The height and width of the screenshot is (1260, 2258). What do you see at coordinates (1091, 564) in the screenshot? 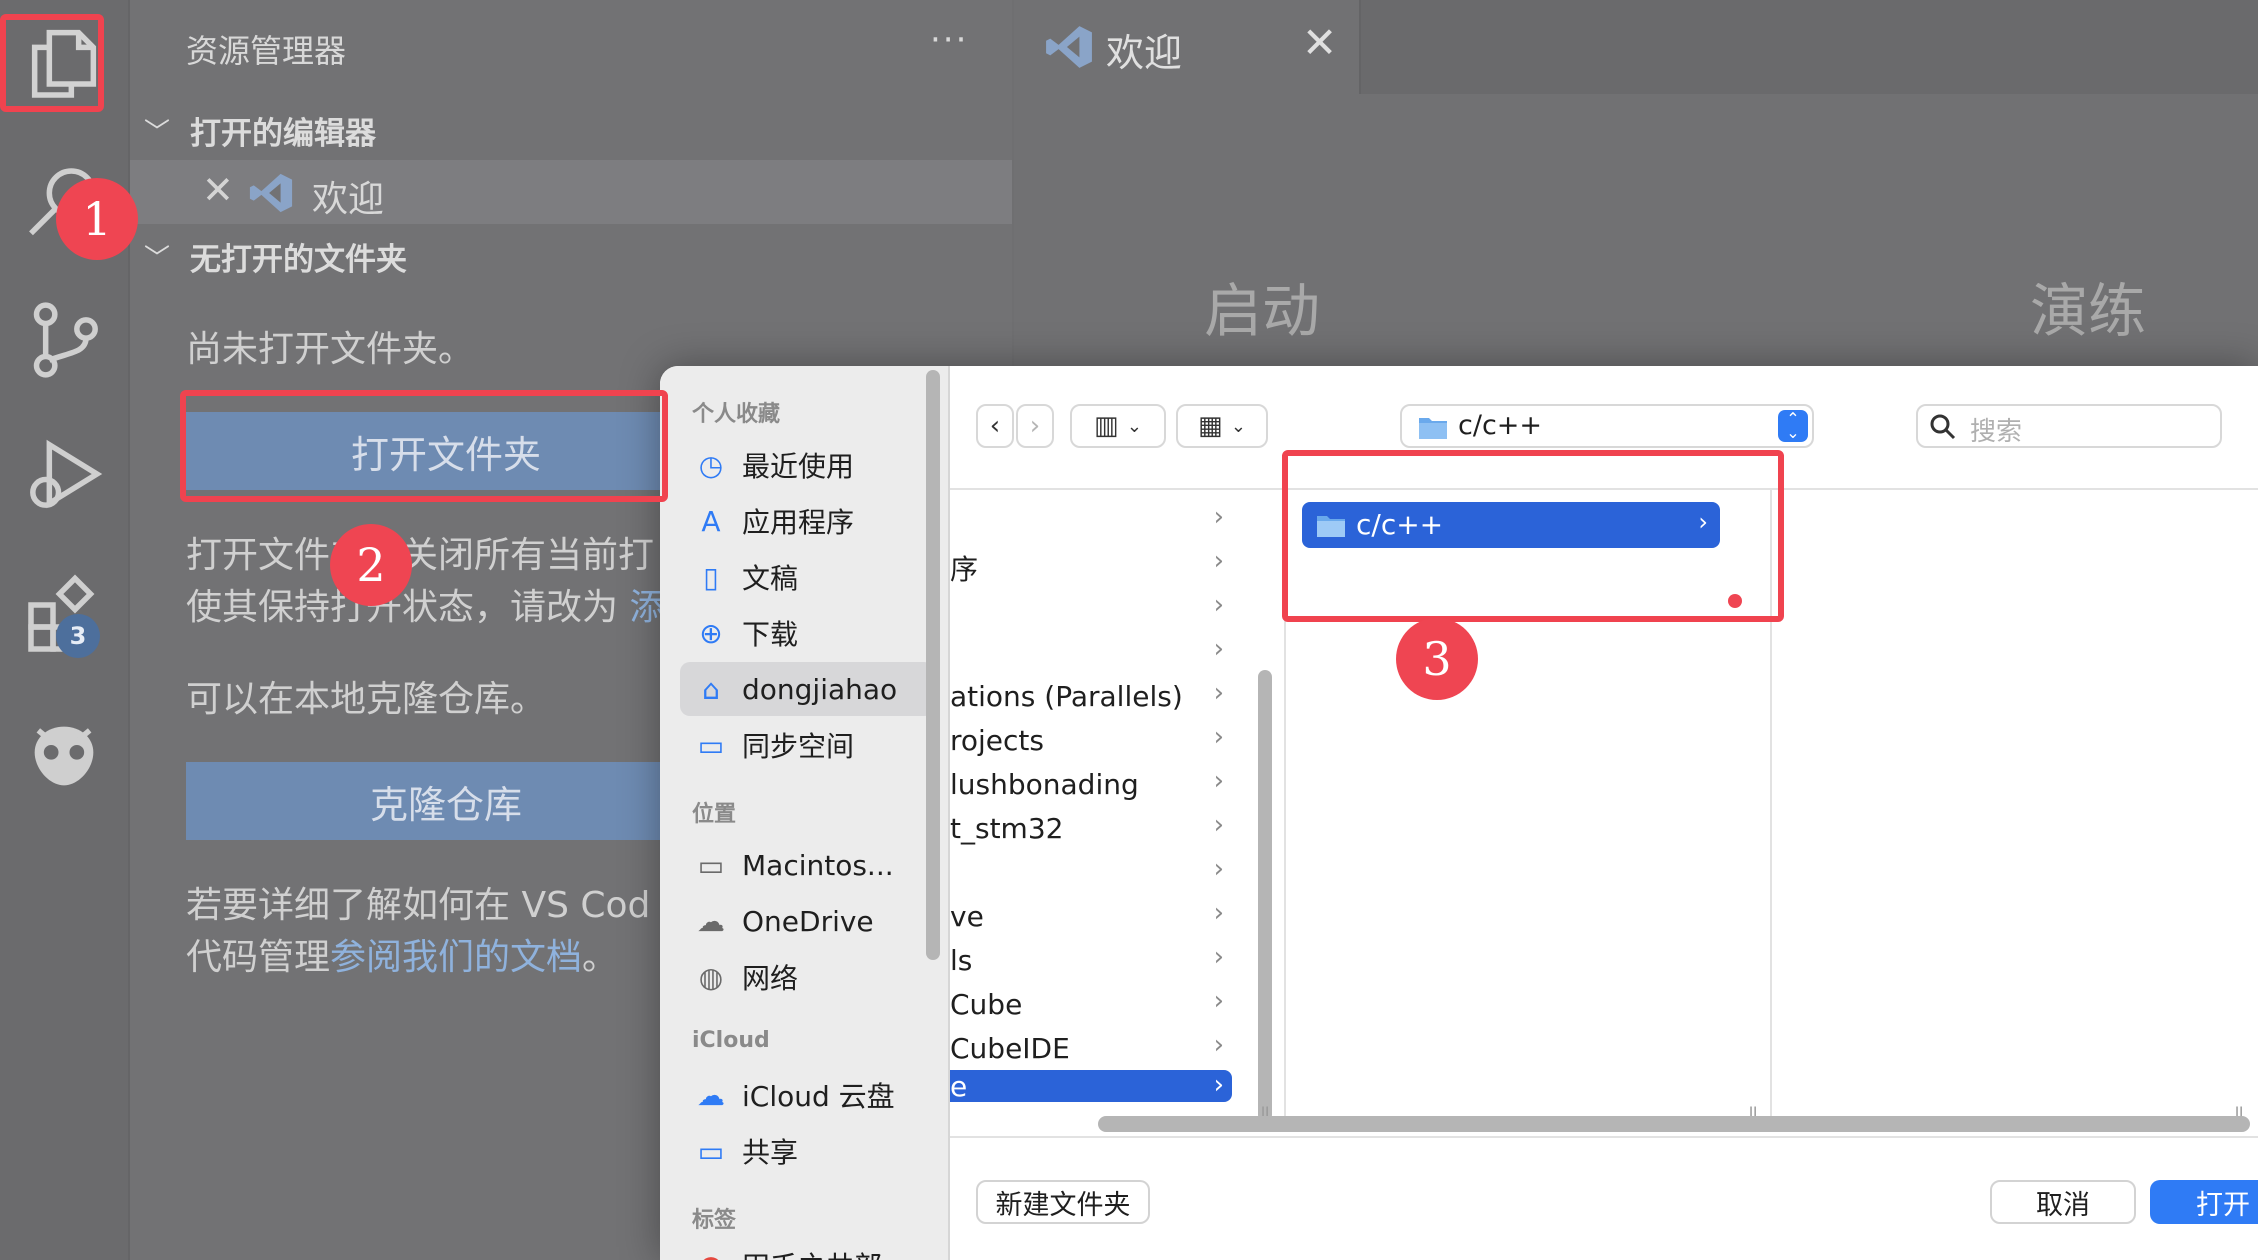
I see `list-item: 序 ›` at bounding box center [1091, 564].